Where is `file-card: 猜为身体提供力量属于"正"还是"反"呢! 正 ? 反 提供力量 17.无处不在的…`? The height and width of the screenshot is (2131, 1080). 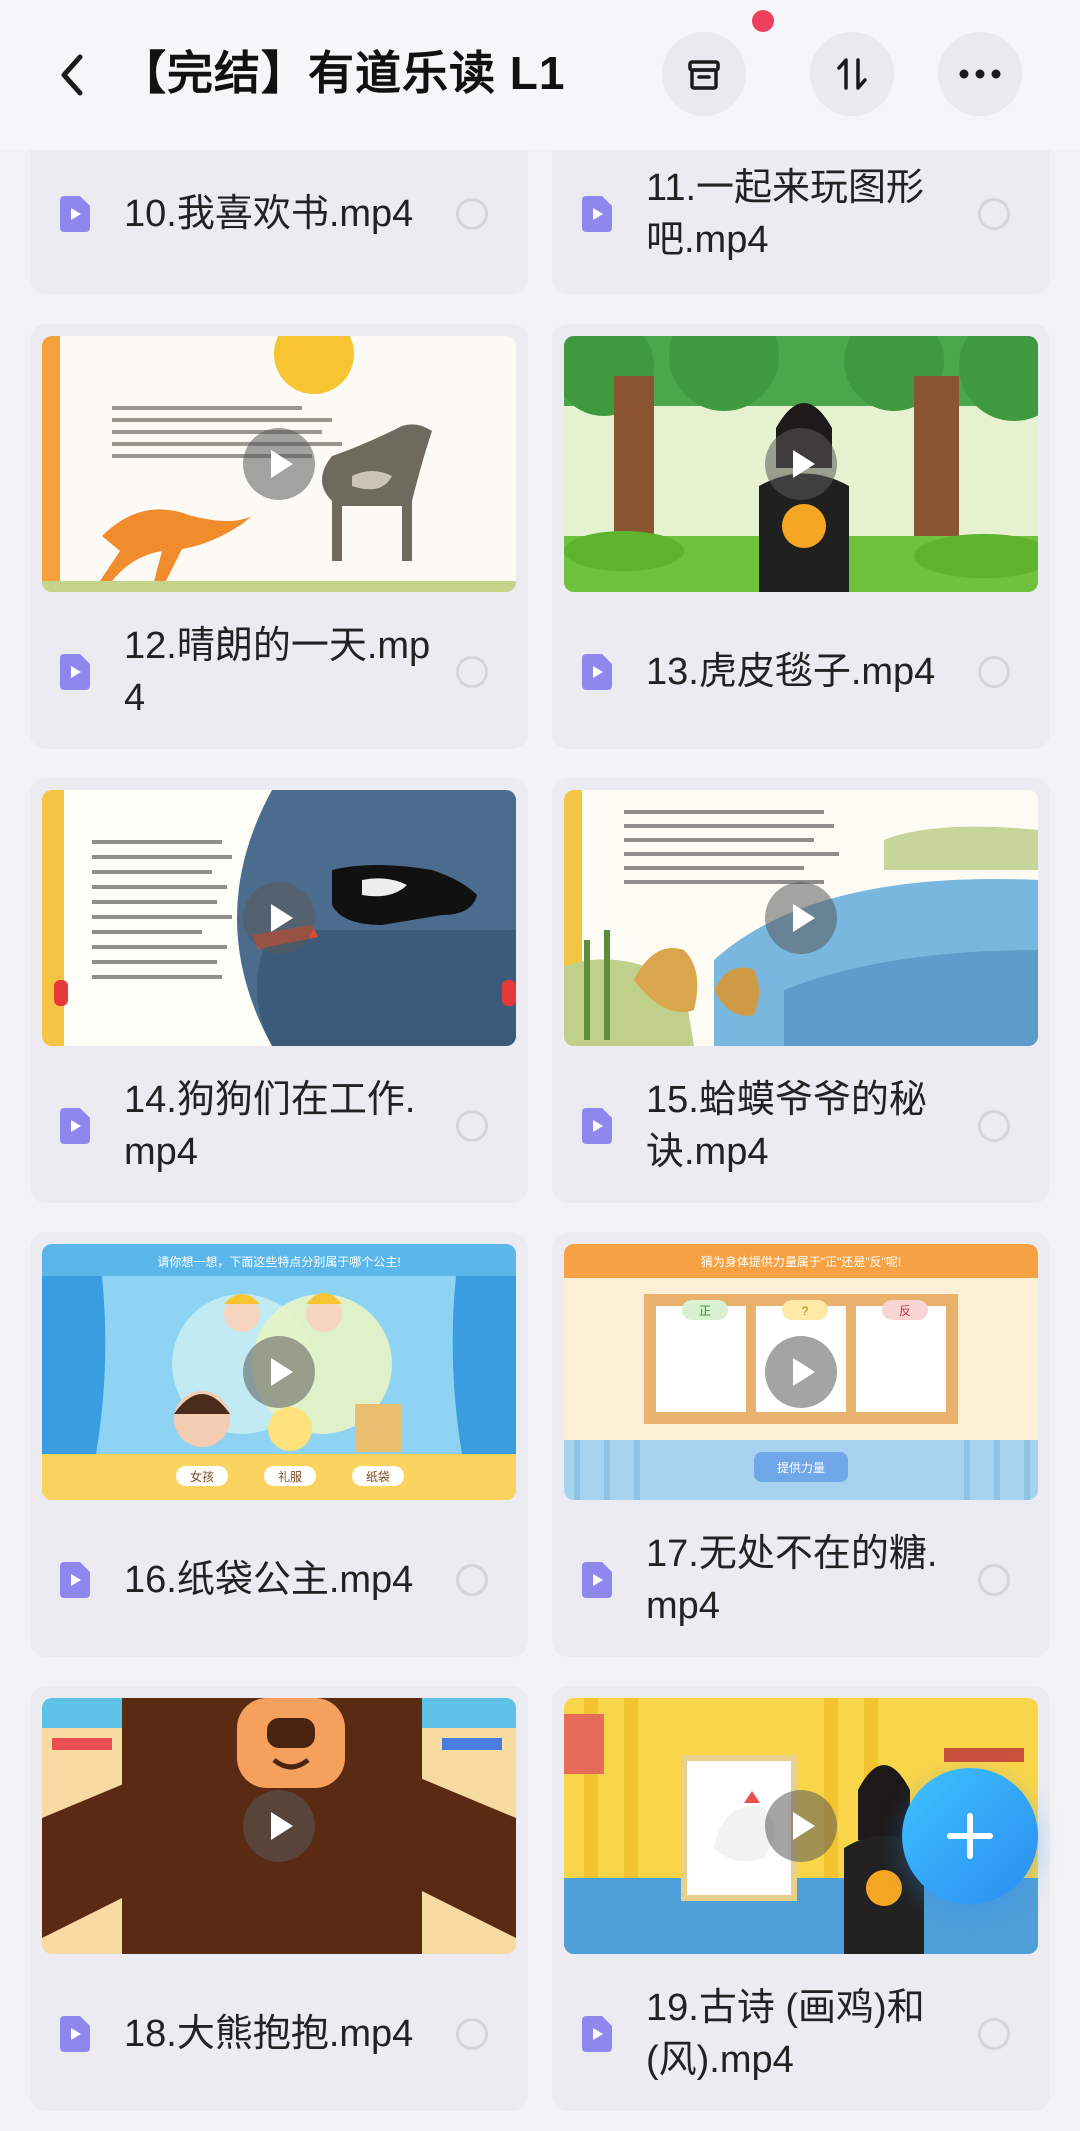
file-card: 猜为身体提供力量属于"正"还是"反"呢! 正 ? 反 提供力量 17.无处不在的… is located at coordinates (801, 1444).